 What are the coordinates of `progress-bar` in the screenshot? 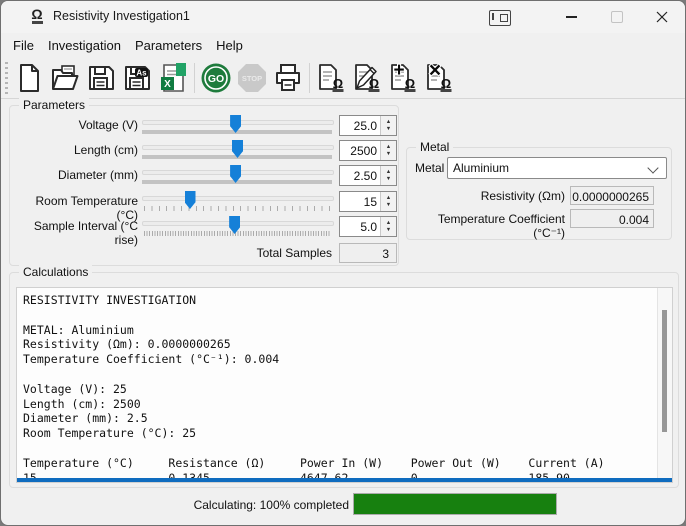 It's located at (455, 504).